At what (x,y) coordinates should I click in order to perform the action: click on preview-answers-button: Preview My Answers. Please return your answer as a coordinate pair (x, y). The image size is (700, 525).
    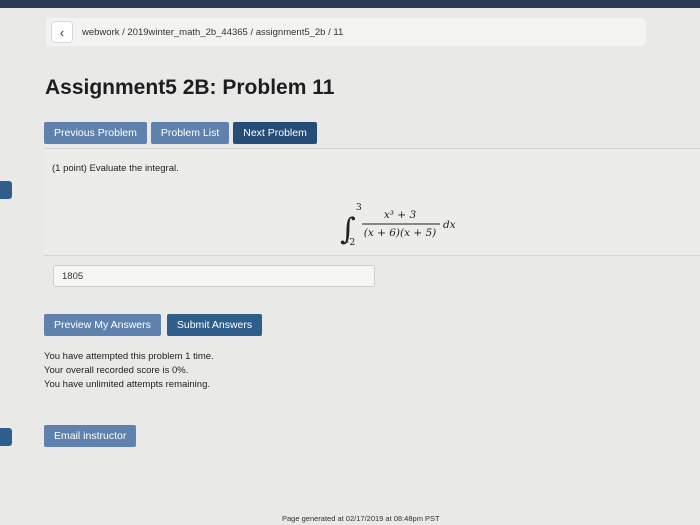
    Looking at the image, I should click on (102, 325).